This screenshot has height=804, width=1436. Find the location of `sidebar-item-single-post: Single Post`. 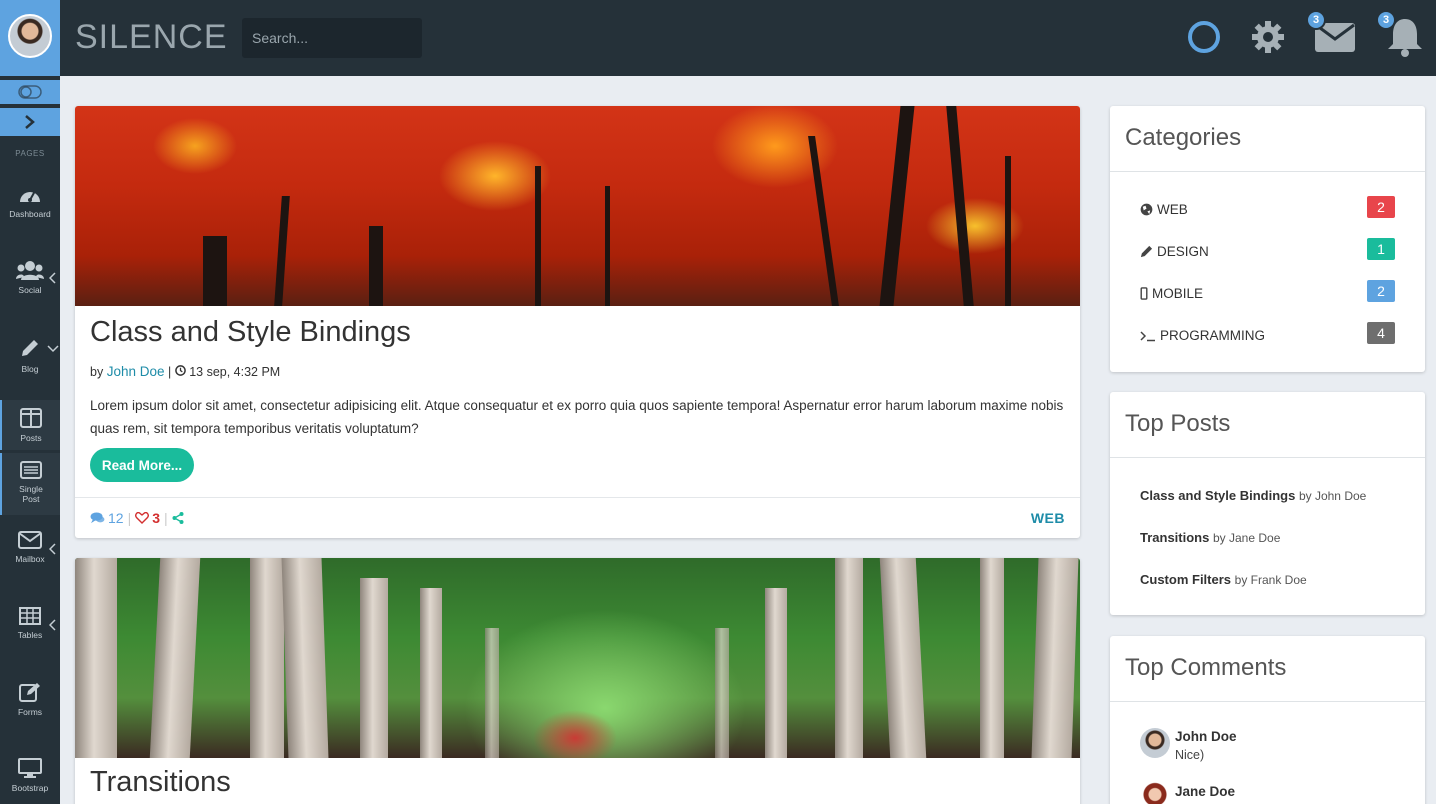

sidebar-item-single-post: Single Post is located at coordinates (30, 484).